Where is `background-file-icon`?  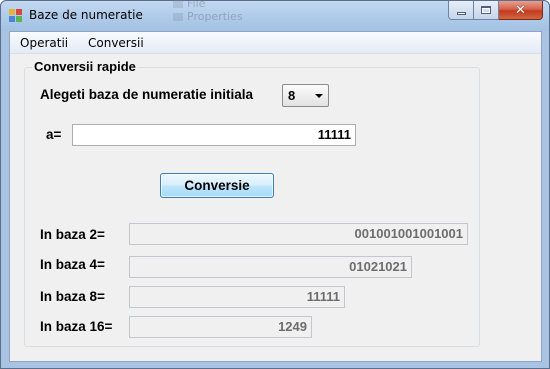 background-file-icon is located at coordinates (178, 4).